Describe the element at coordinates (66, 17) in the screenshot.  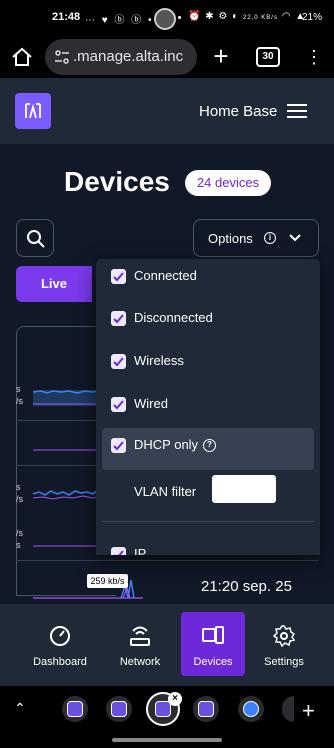
I see `status-time: 21:48` at that location.